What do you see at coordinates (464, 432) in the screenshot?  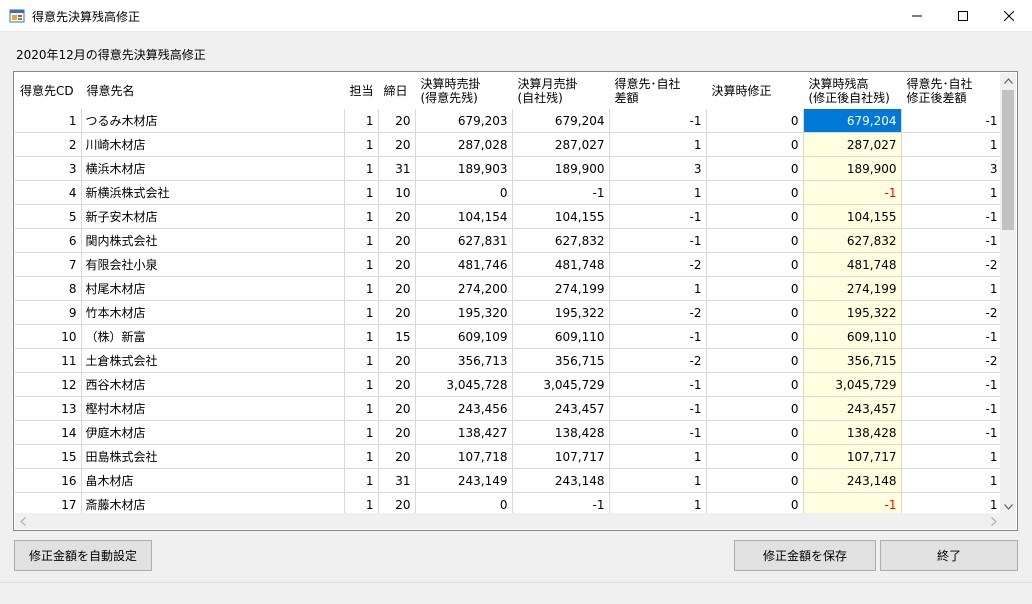 I see `cell-ar: 138,427` at bounding box center [464, 432].